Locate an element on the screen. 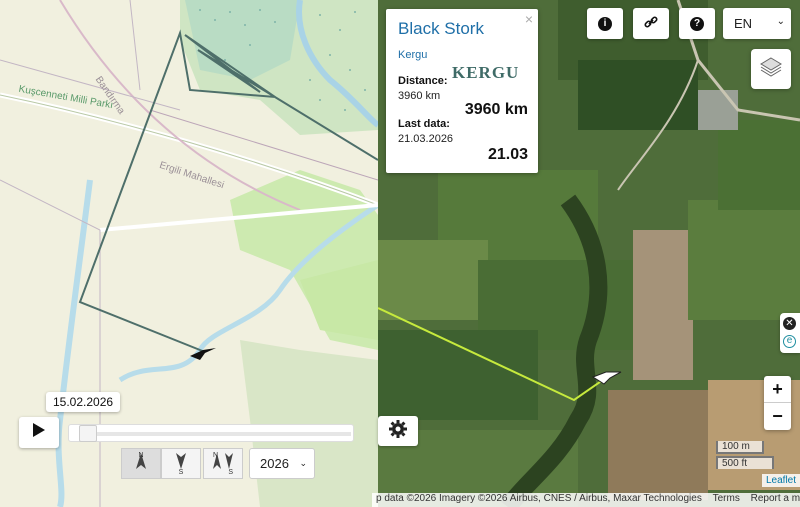 The height and width of the screenshot is (507, 800). project-link: Kergu is located at coordinates (462, 55).